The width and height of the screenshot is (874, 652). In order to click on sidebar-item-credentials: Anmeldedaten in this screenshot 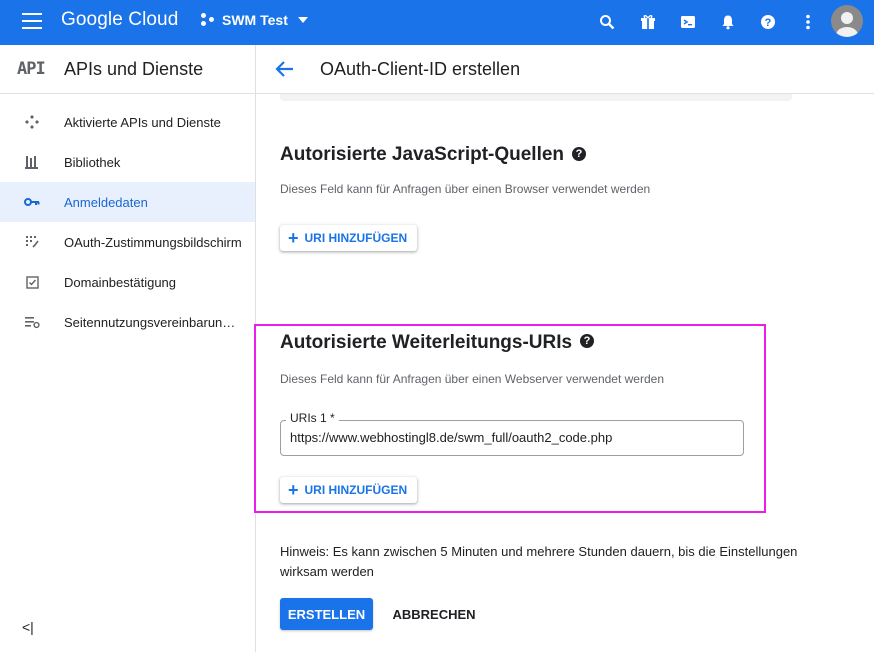, I will do `click(127, 202)`.